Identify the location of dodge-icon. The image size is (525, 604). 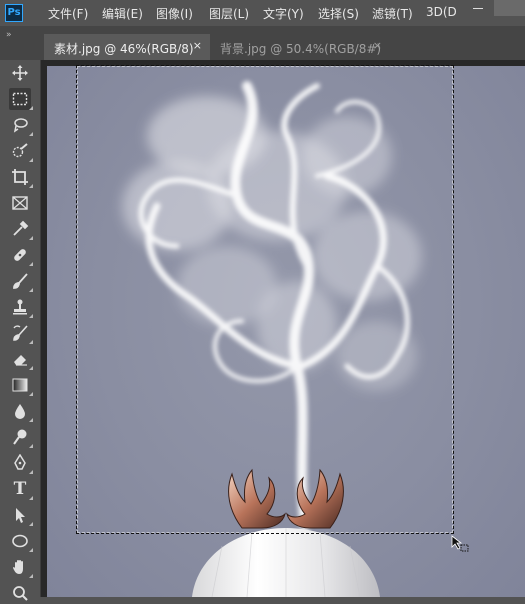
(20, 437).